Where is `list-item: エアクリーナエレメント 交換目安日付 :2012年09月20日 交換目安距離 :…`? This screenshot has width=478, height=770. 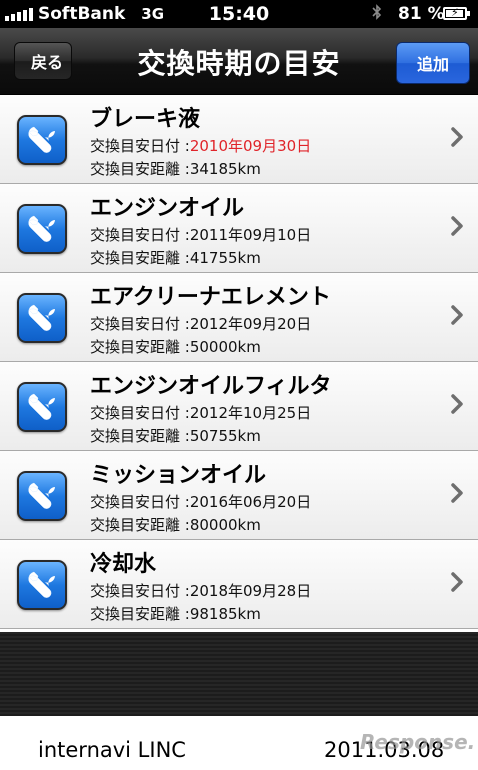 list-item: エアクリーナエレメント 交換目安日付 :2012年09月20日 交換目安距離 :… is located at coordinates (239, 317).